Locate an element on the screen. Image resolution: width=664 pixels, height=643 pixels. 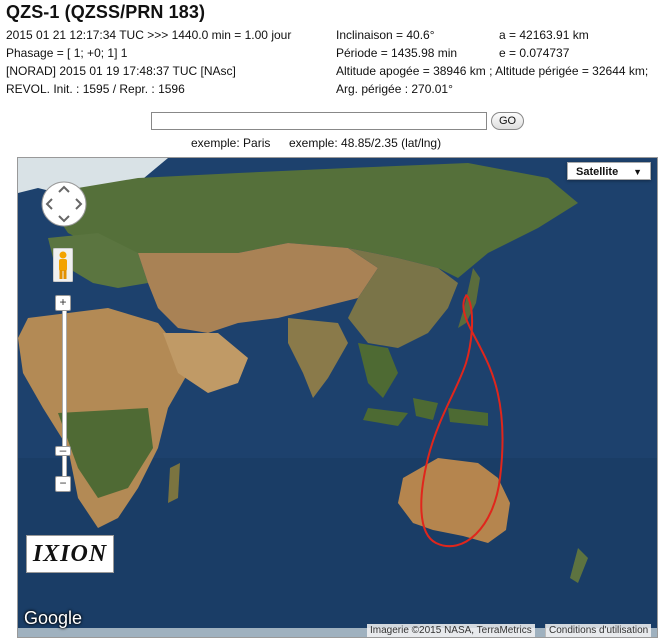
page-title: QZS-1 (QZSS/PRN 183) is located at coordinates (106, 12).